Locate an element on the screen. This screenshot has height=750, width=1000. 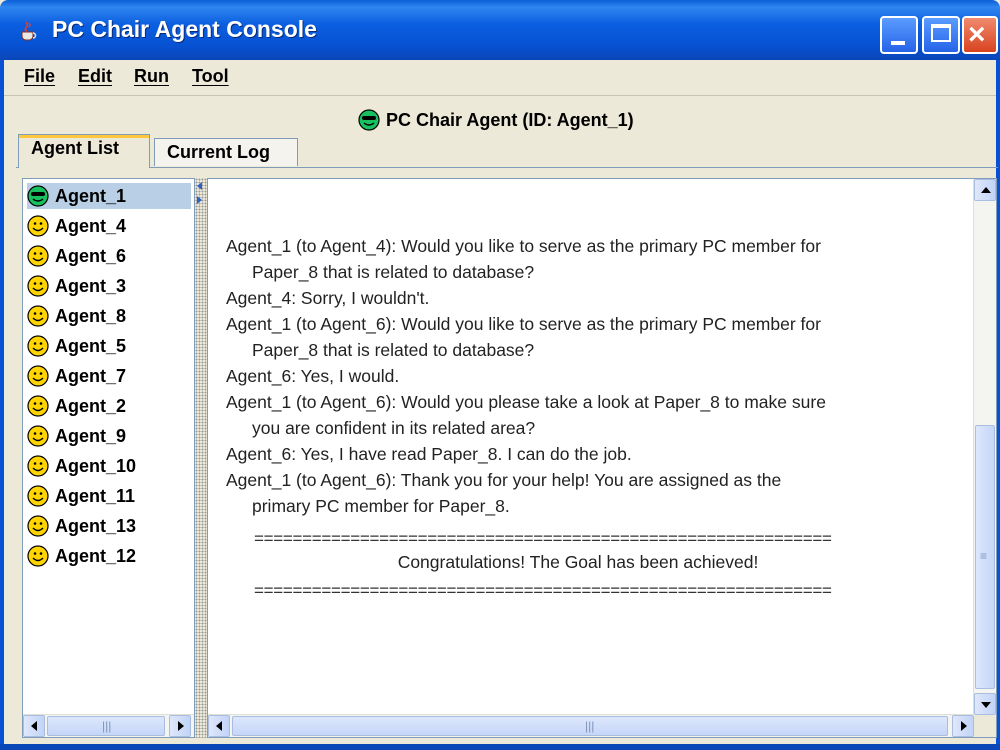
tab-divider is located at coordinates (507, 167).